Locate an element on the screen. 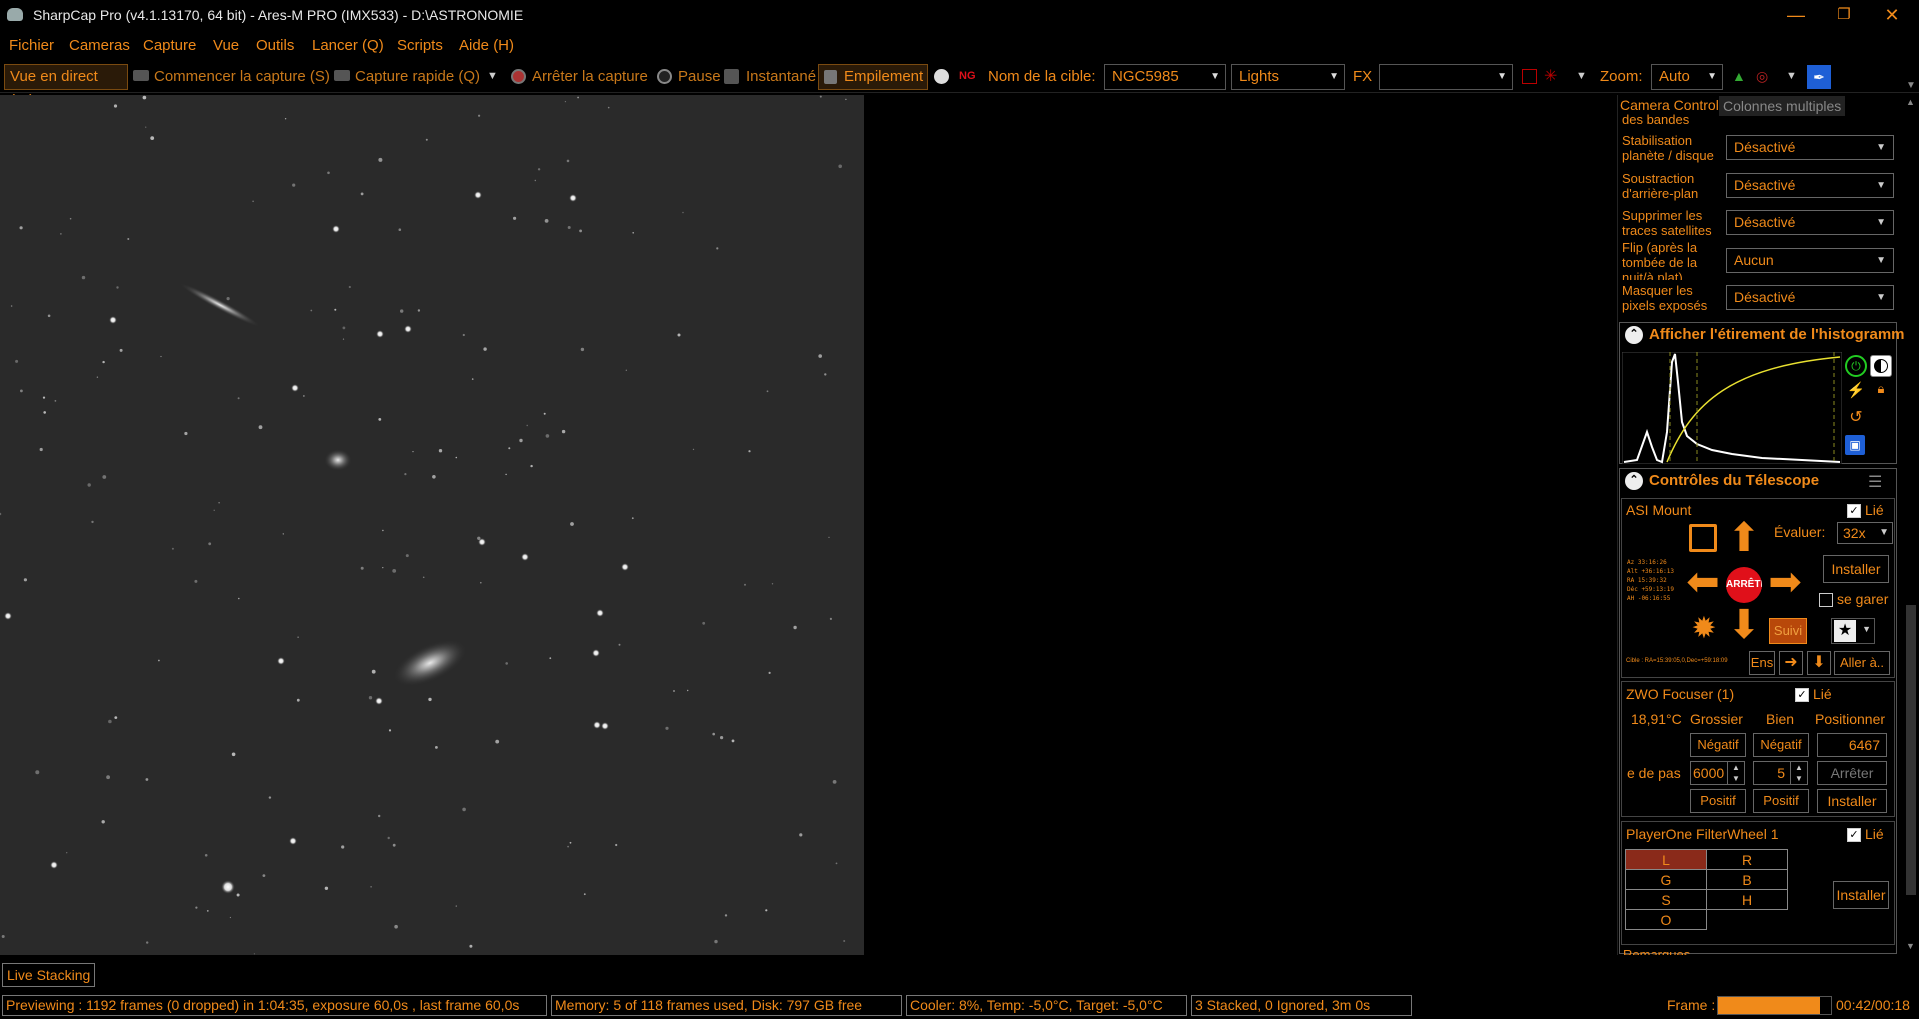 Image resolution: width=1919 pixels, height=1019 pixels. west-arrow-icon: ⬅ is located at coordinates (1703, 582).